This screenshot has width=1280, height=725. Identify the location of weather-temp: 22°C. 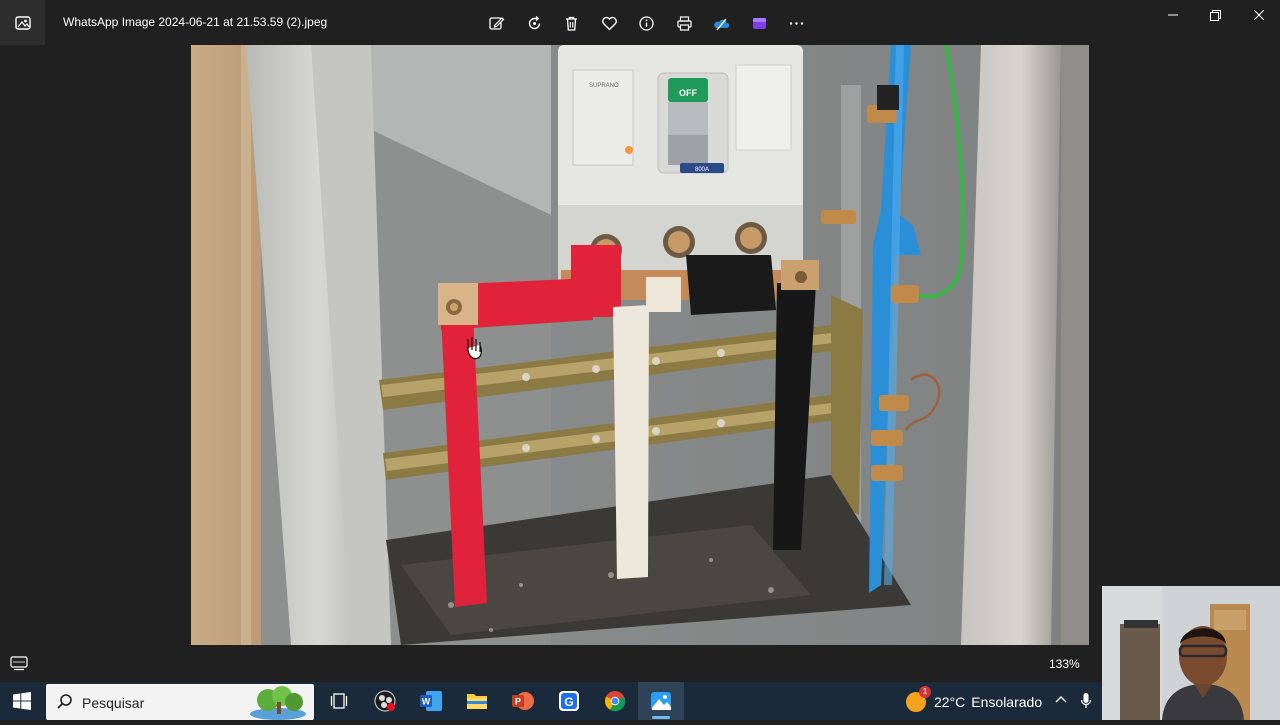
(950, 702).